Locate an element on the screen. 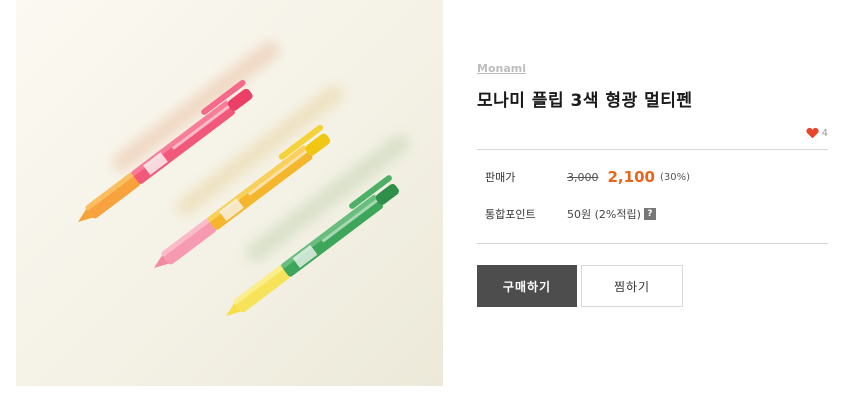  wishlist-button: 찜하기 is located at coordinates (632, 286).